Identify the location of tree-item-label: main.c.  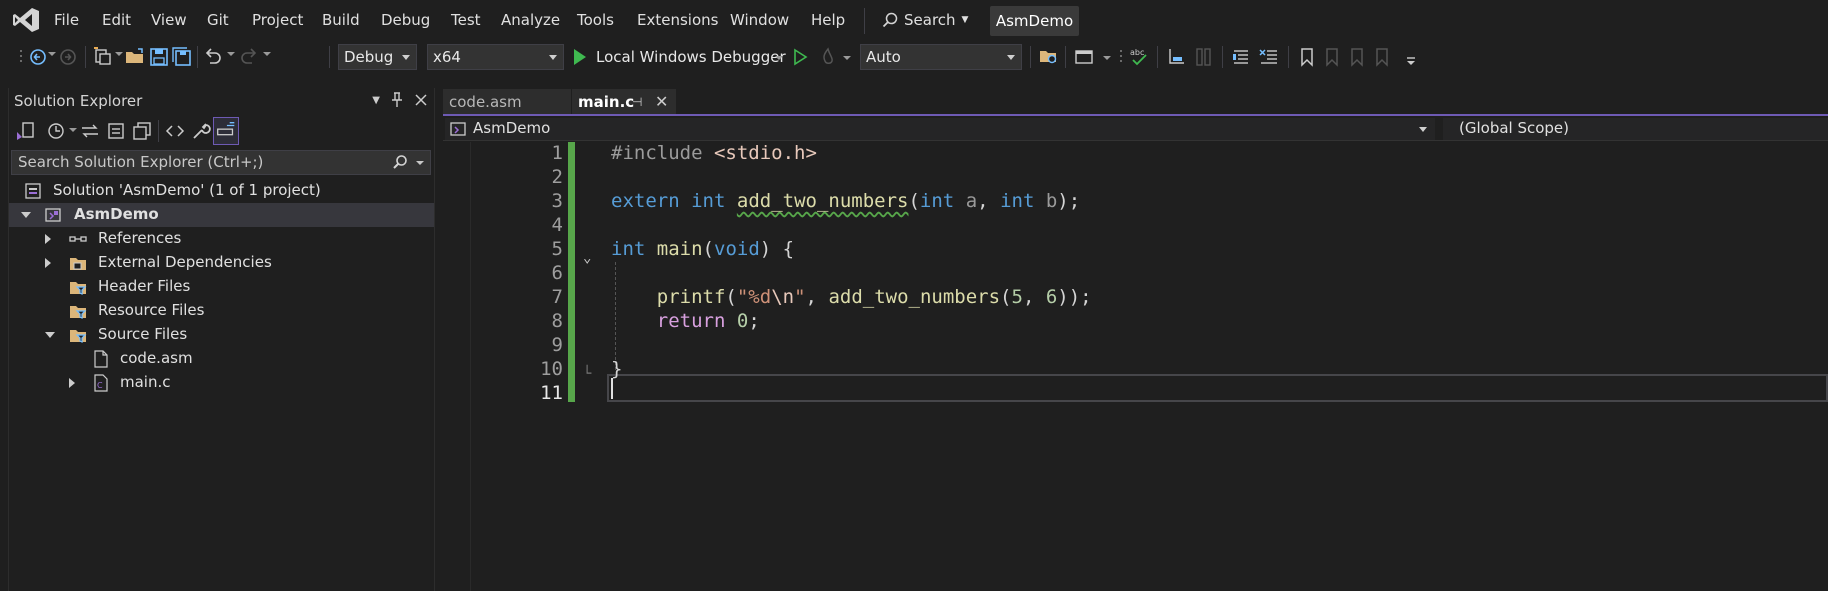
(145, 382).